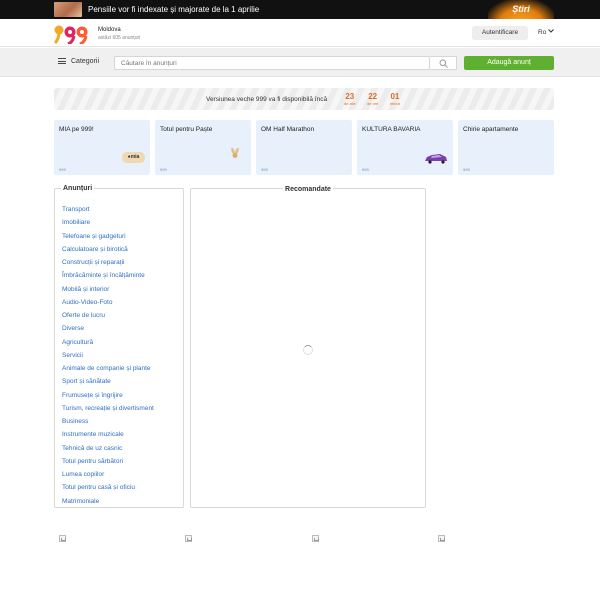  What do you see at coordinates (108, 302) in the screenshot?
I see `category-link: Audio-Video-Foto` at bounding box center [108, 302].